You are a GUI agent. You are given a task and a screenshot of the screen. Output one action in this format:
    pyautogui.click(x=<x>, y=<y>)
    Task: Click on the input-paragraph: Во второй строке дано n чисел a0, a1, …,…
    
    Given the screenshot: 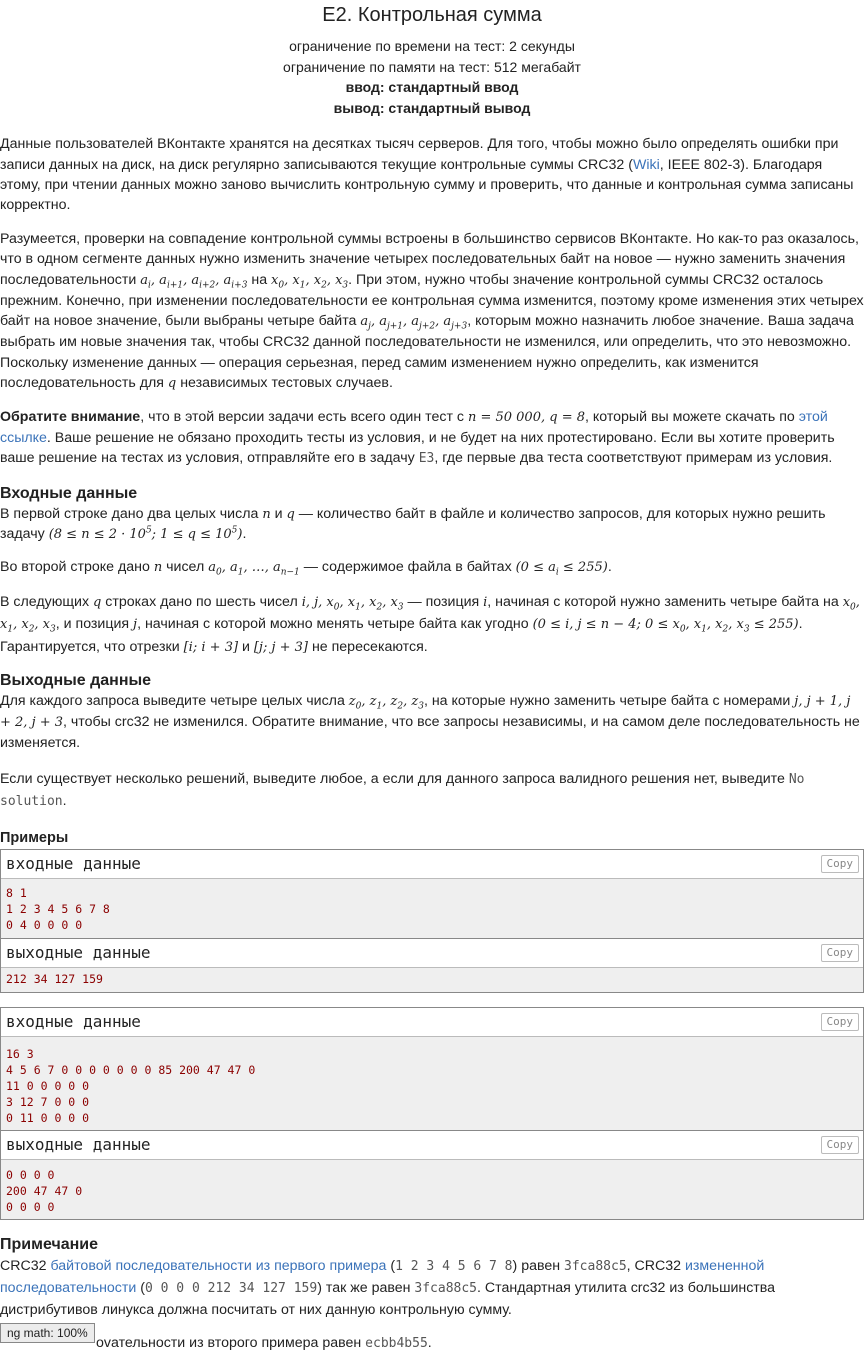 What is the action you would take?
    pyautogui.click(x=306, y=568)
    